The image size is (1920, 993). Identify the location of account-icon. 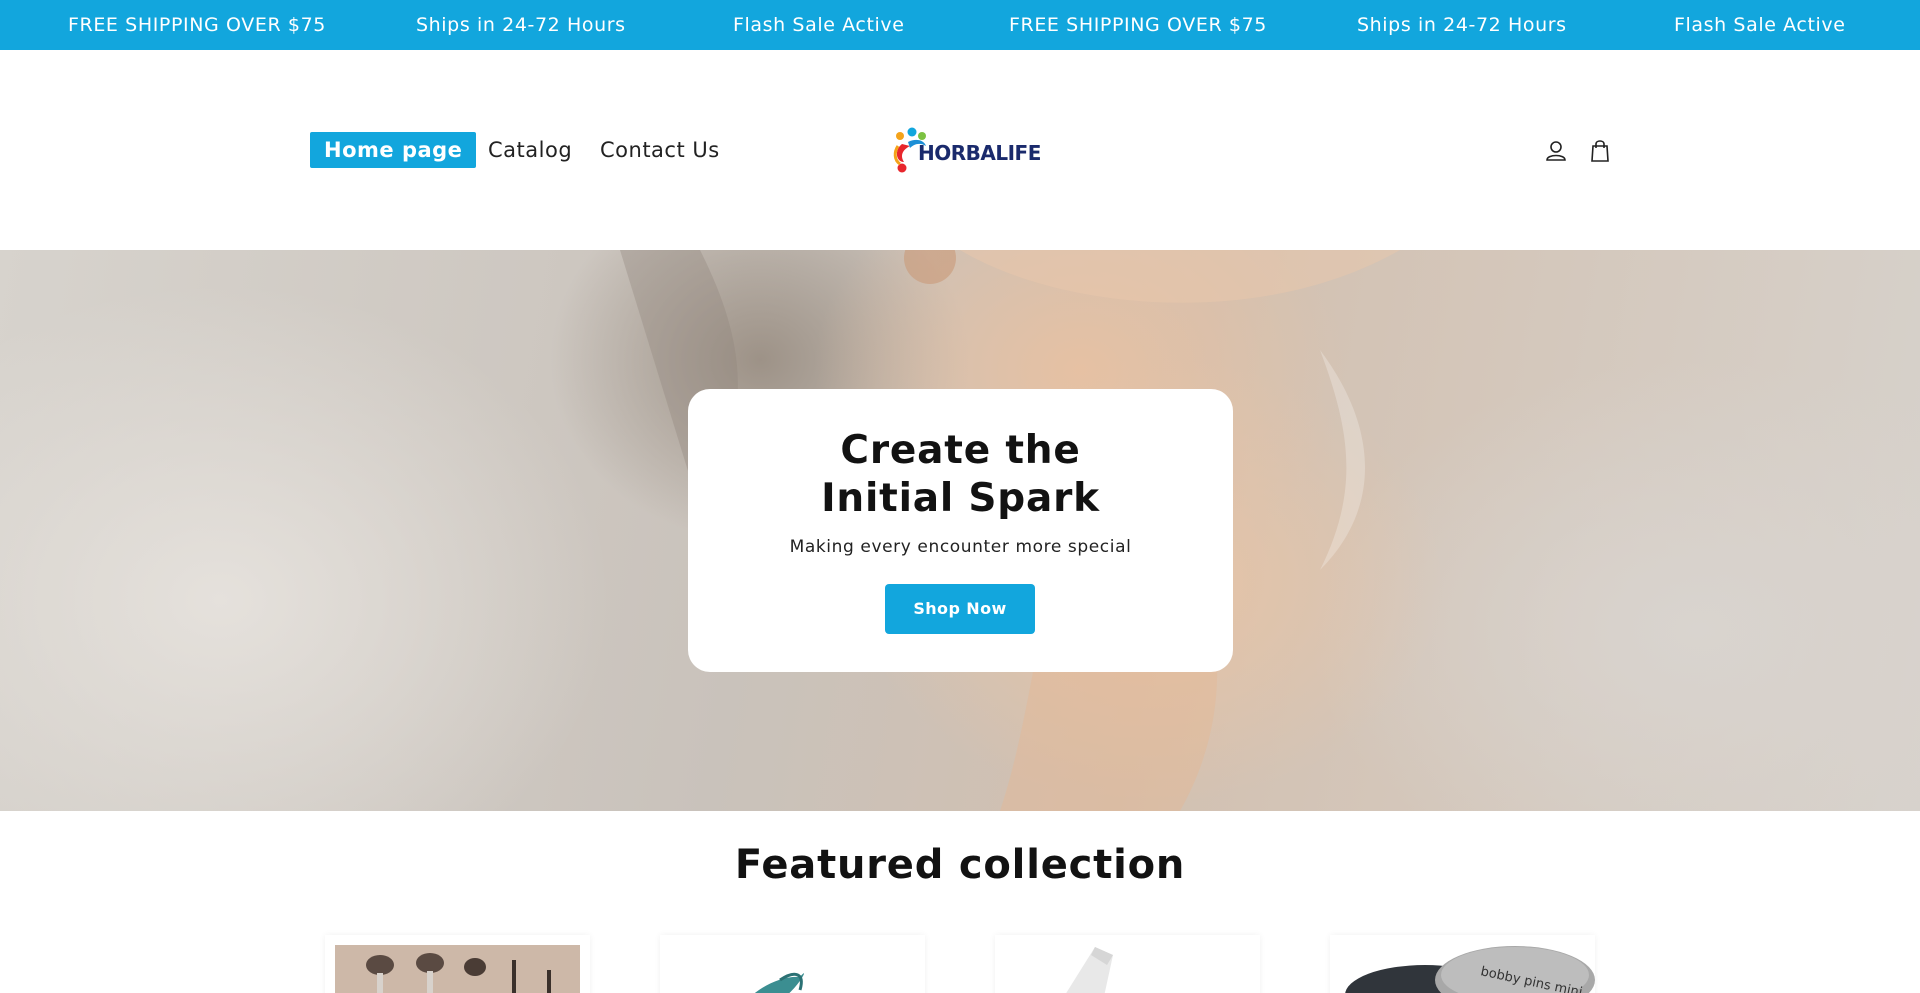
(1556, 151).